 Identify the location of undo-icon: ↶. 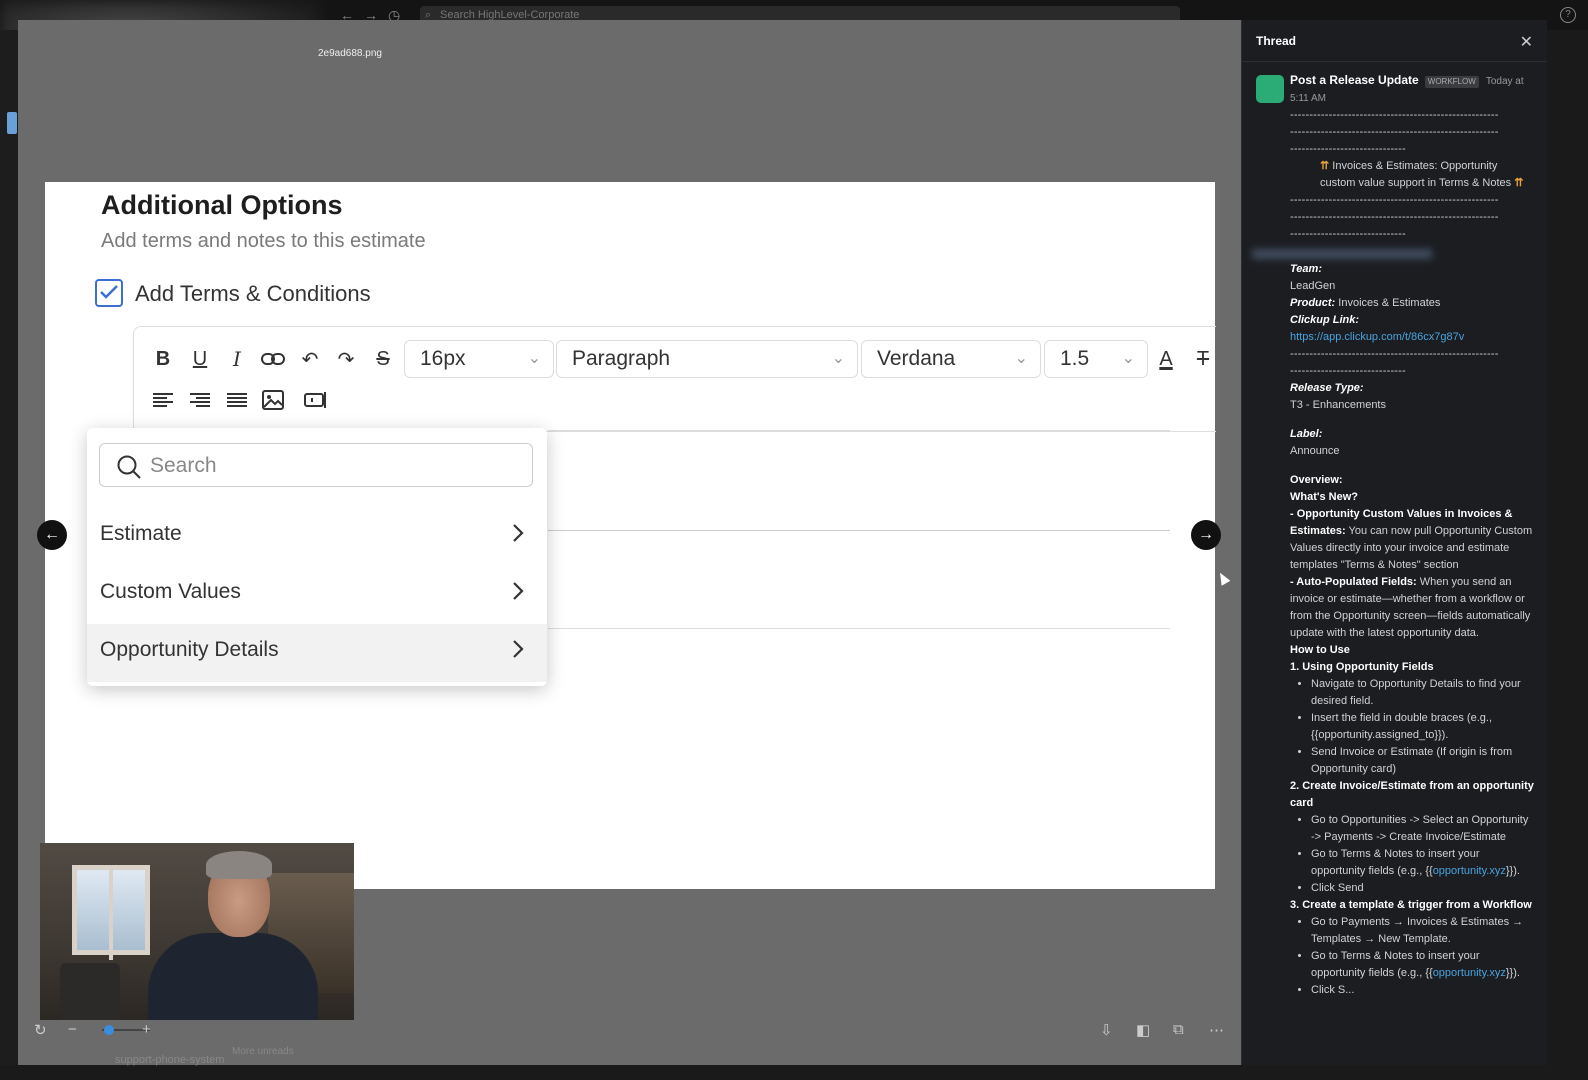
(310, 359).